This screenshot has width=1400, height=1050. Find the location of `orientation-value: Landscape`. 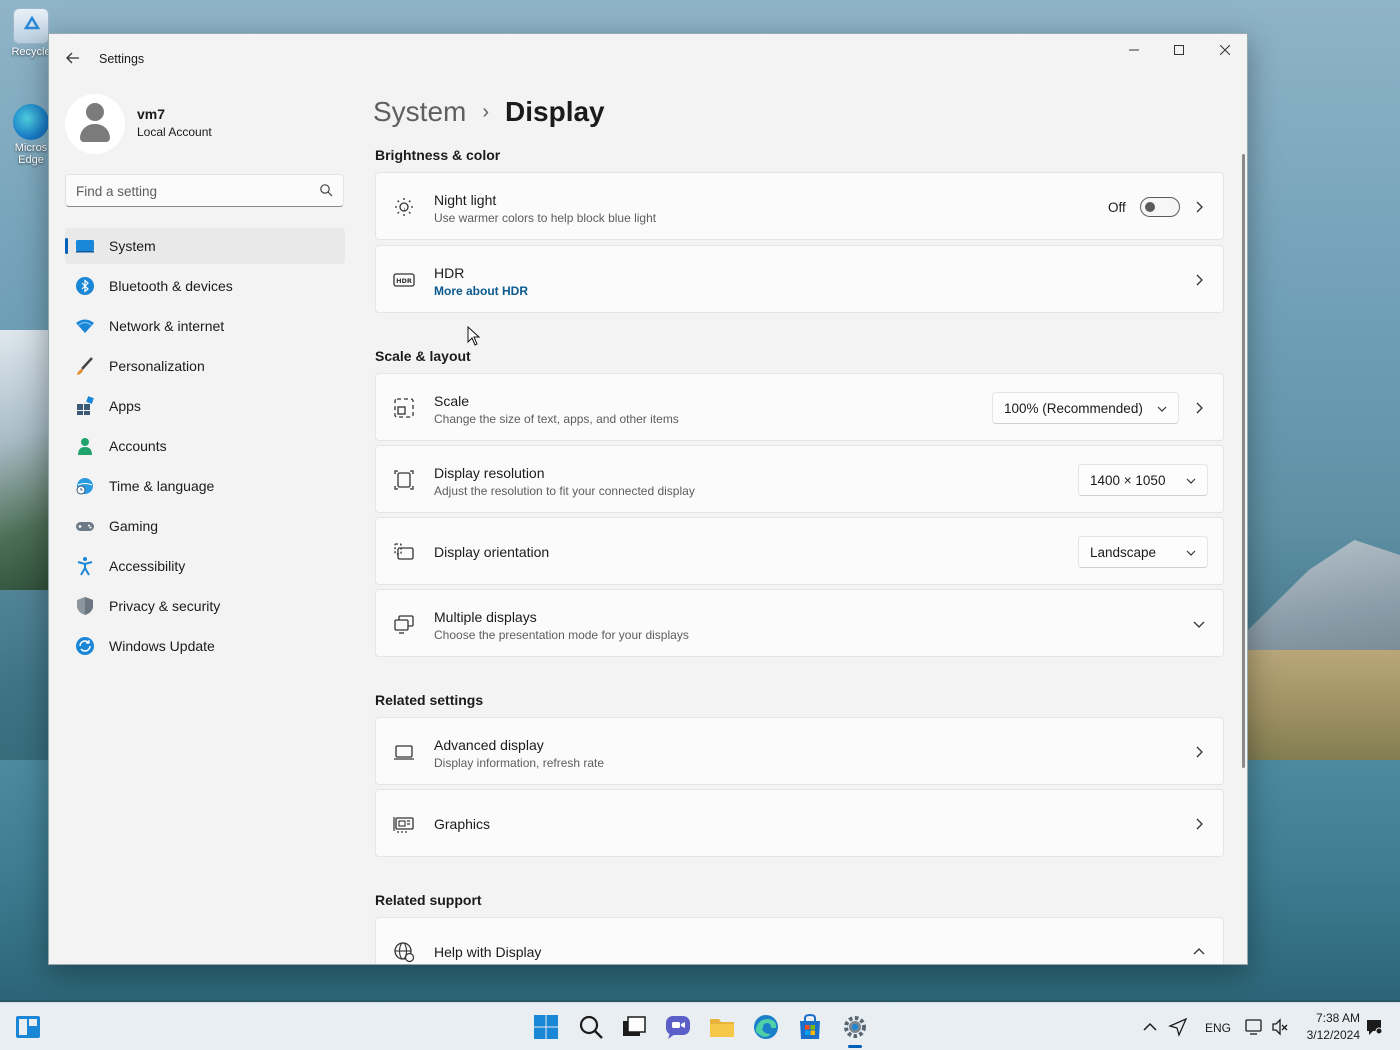

orientation-value: Landscape is located at coordinates (1123, 552).